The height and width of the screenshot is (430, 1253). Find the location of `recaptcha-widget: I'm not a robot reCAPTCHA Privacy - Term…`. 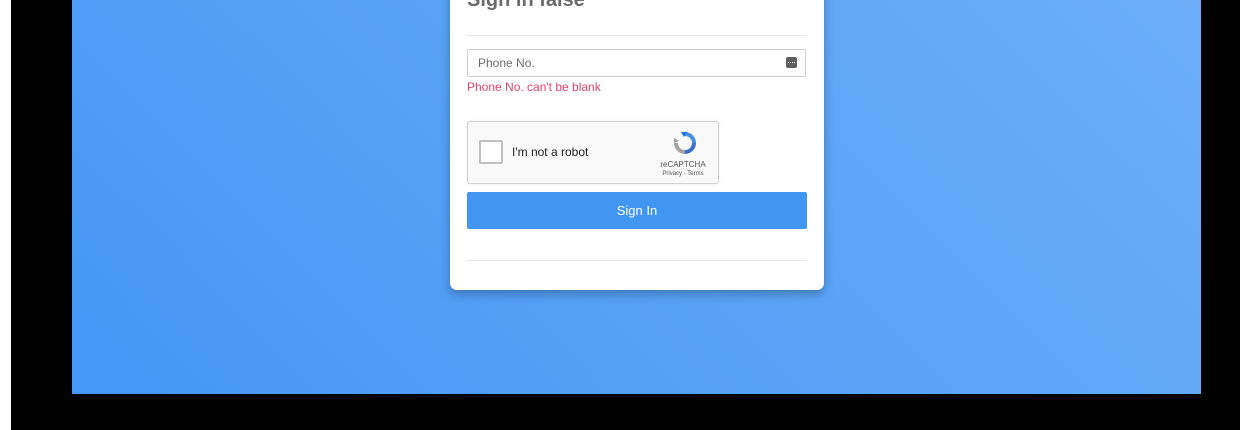

recaptcha-widget: I'm not a robot reCAPTCHA Privacy - Term… is located at coordinates (593, 152).